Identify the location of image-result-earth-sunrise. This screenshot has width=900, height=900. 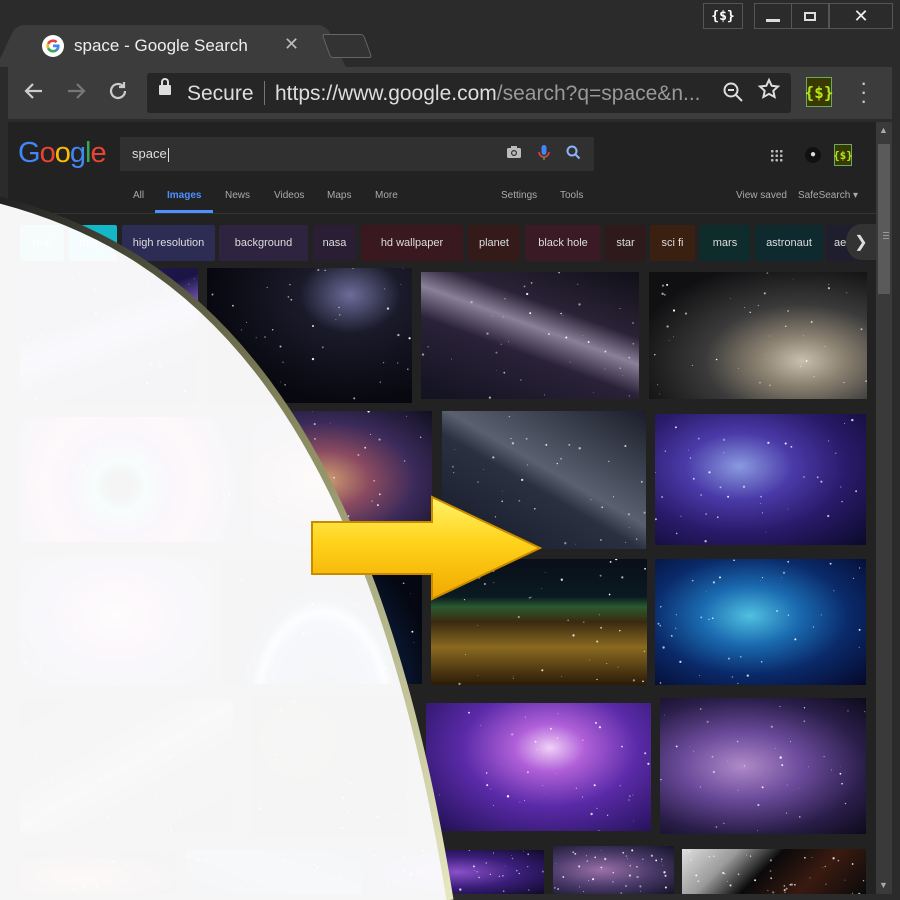
(322, 622).